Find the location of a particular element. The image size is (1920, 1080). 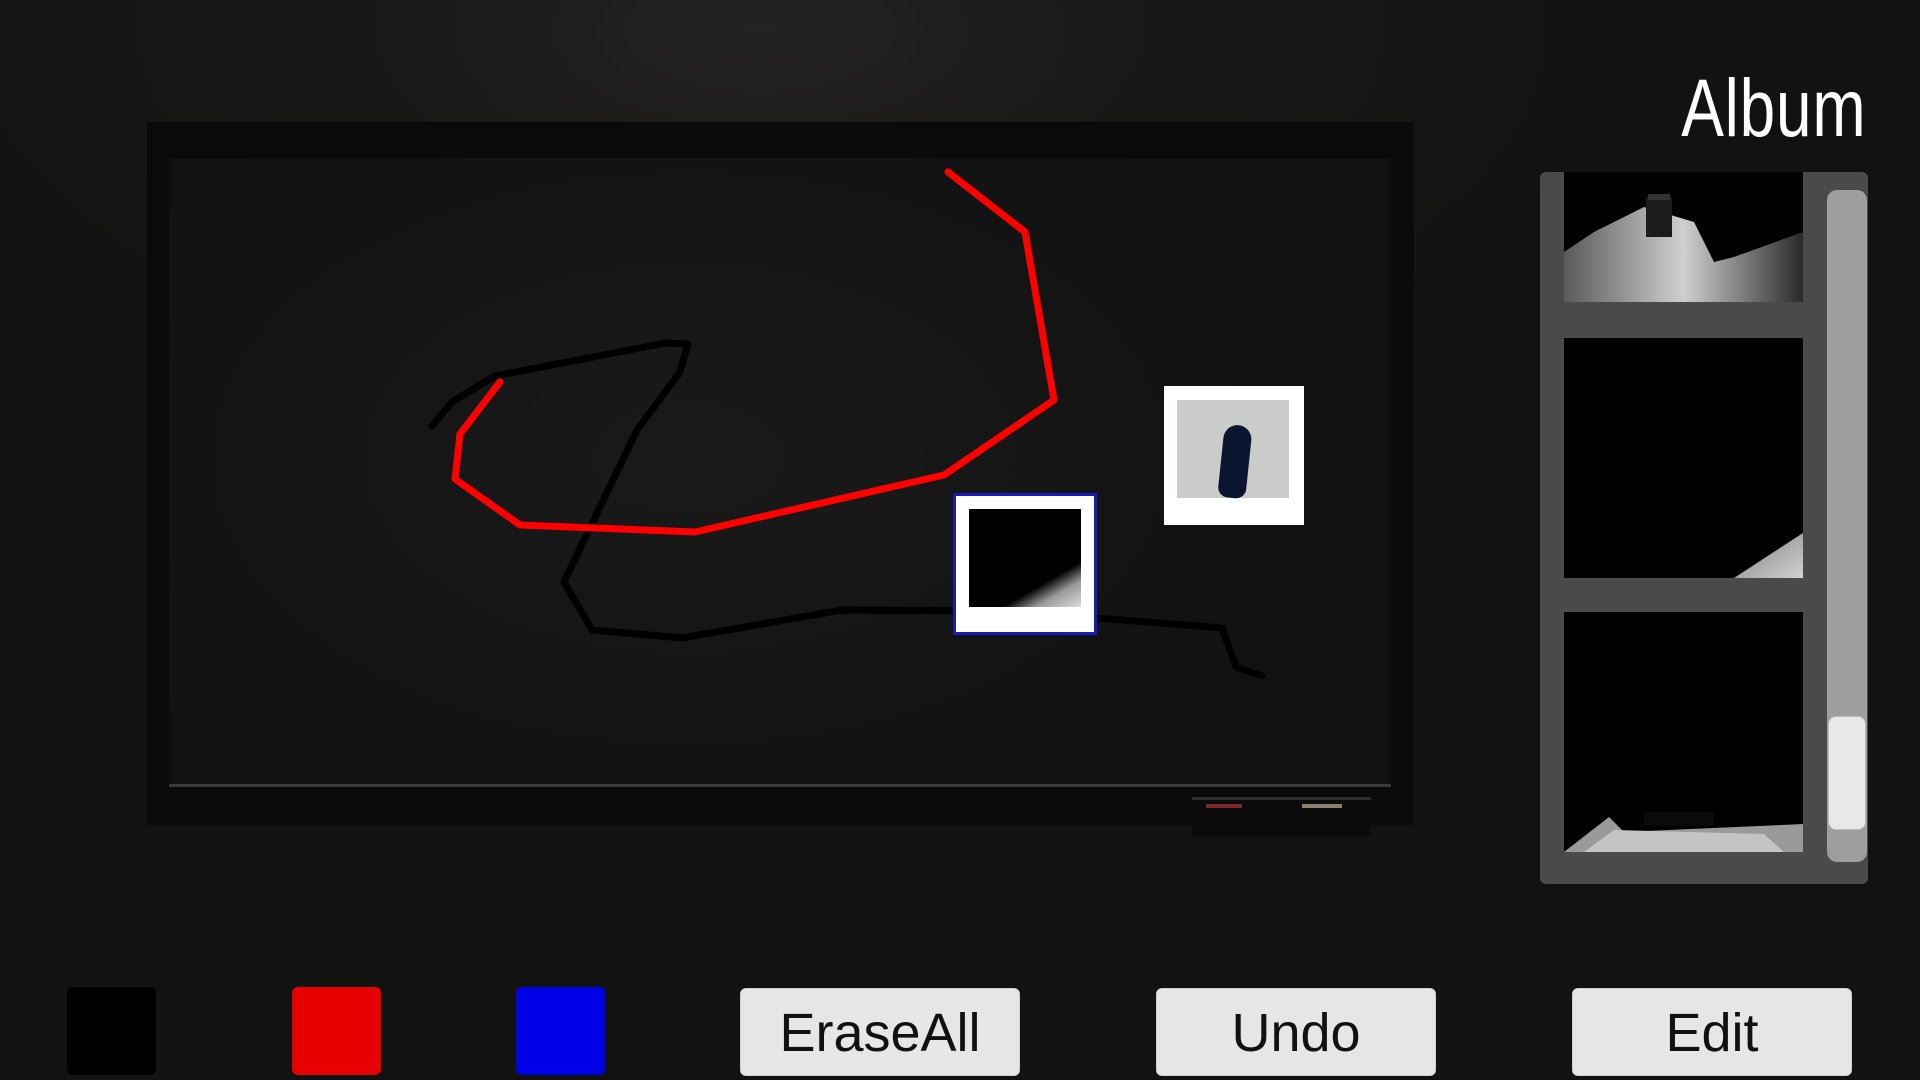

album-title: Album is located at coordinates (1773, 108).